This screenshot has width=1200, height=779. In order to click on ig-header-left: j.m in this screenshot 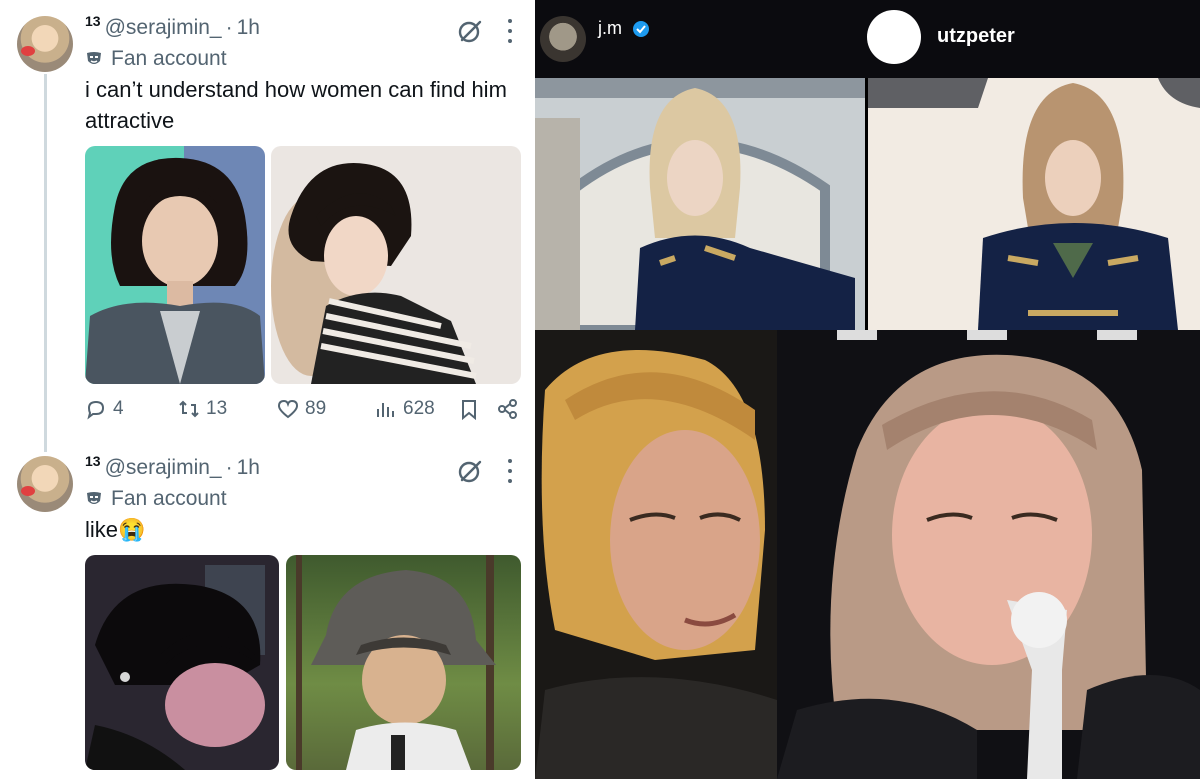, I will do `click(700, 39)`.